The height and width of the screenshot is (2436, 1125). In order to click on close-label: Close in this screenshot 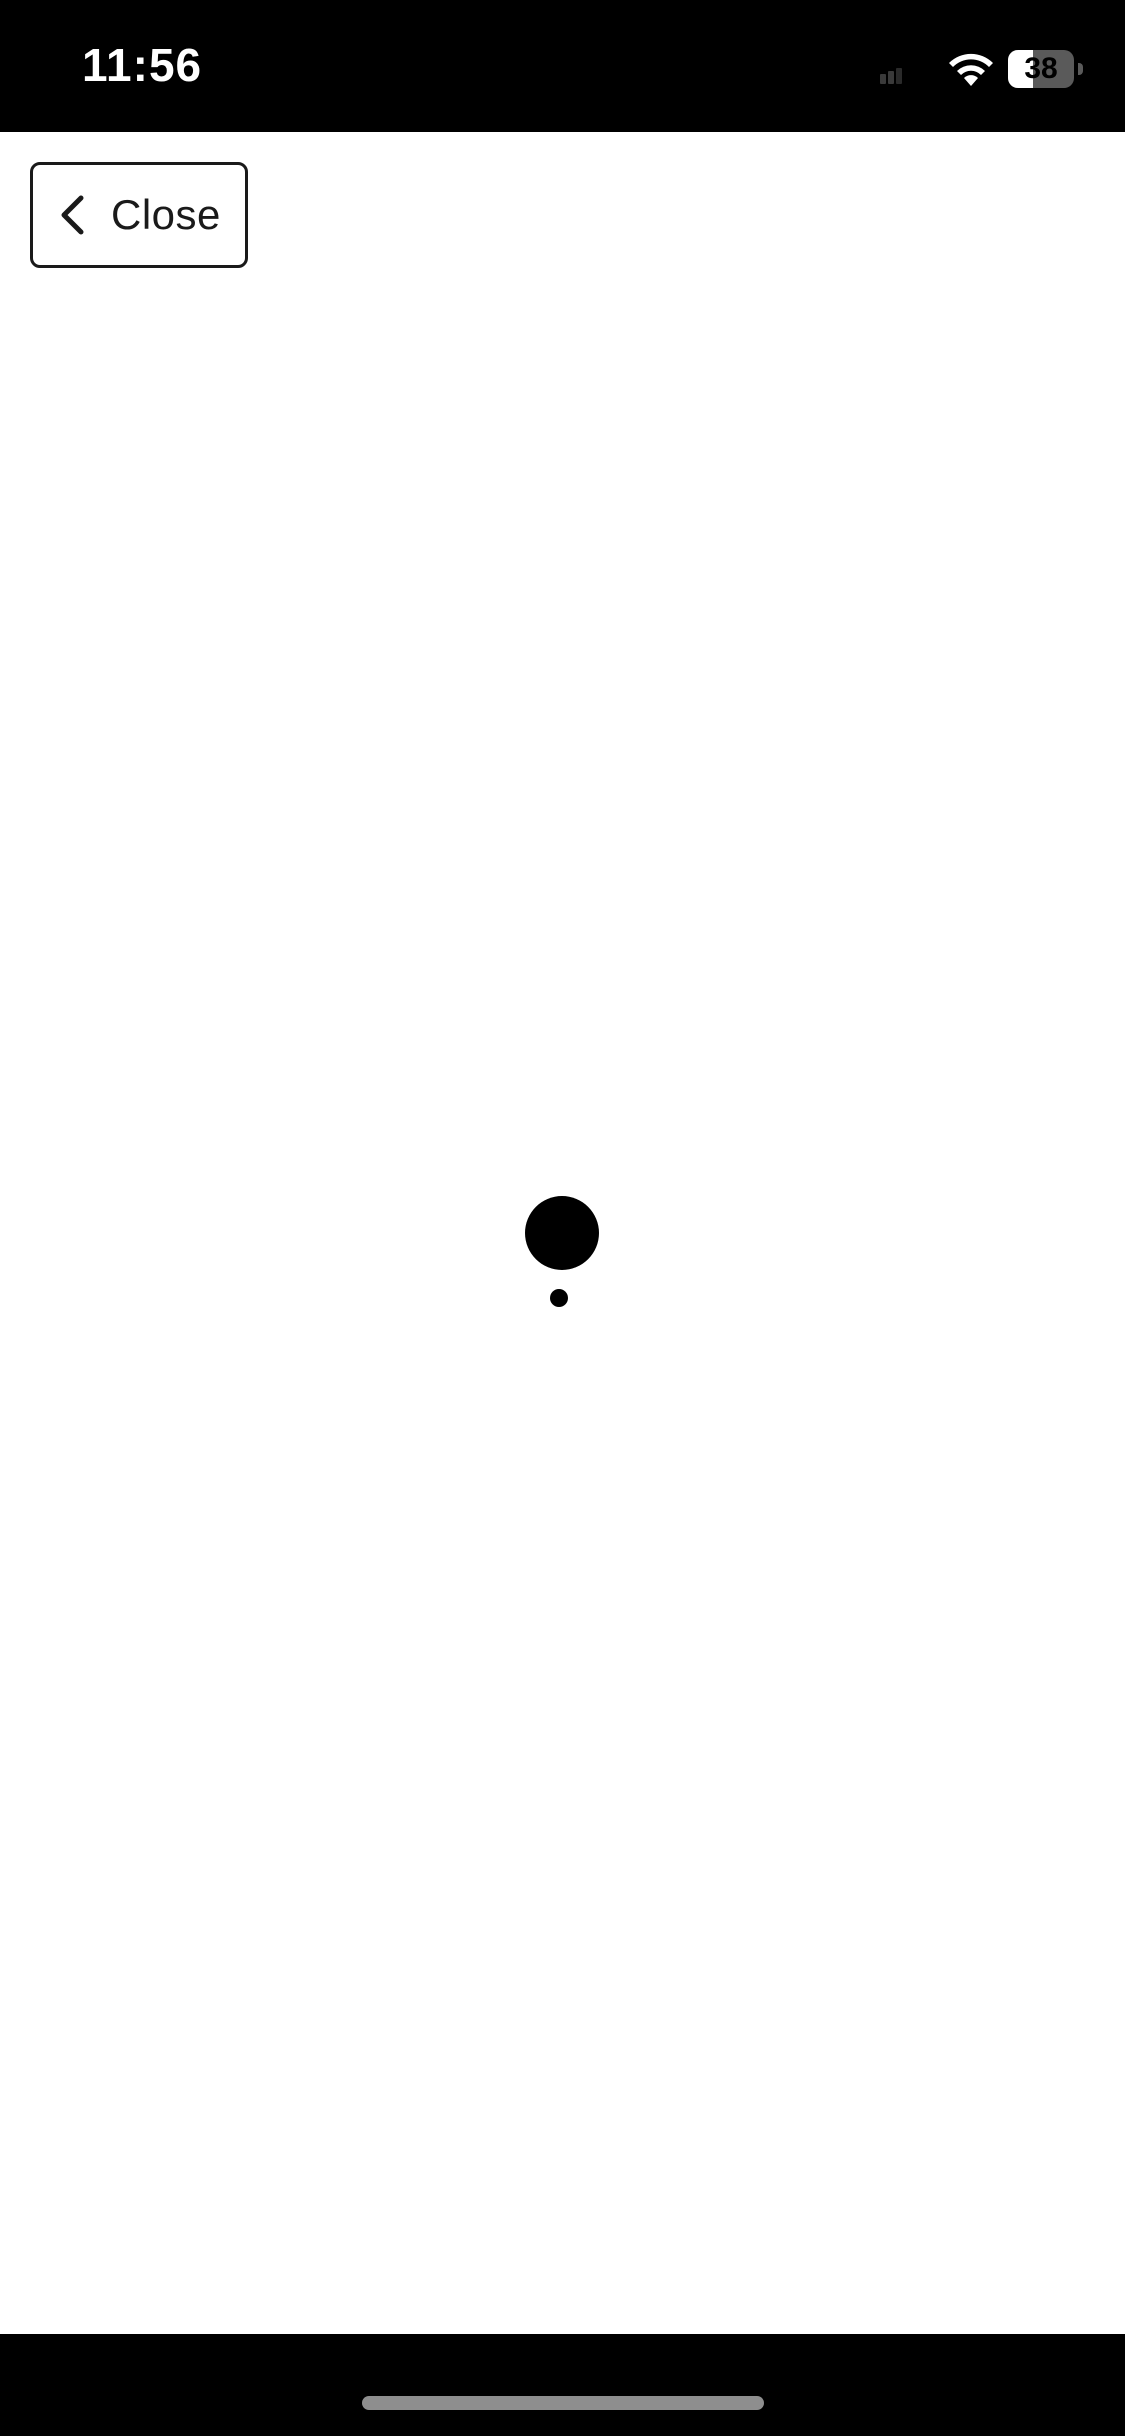, I will do `click(166, 214)`.